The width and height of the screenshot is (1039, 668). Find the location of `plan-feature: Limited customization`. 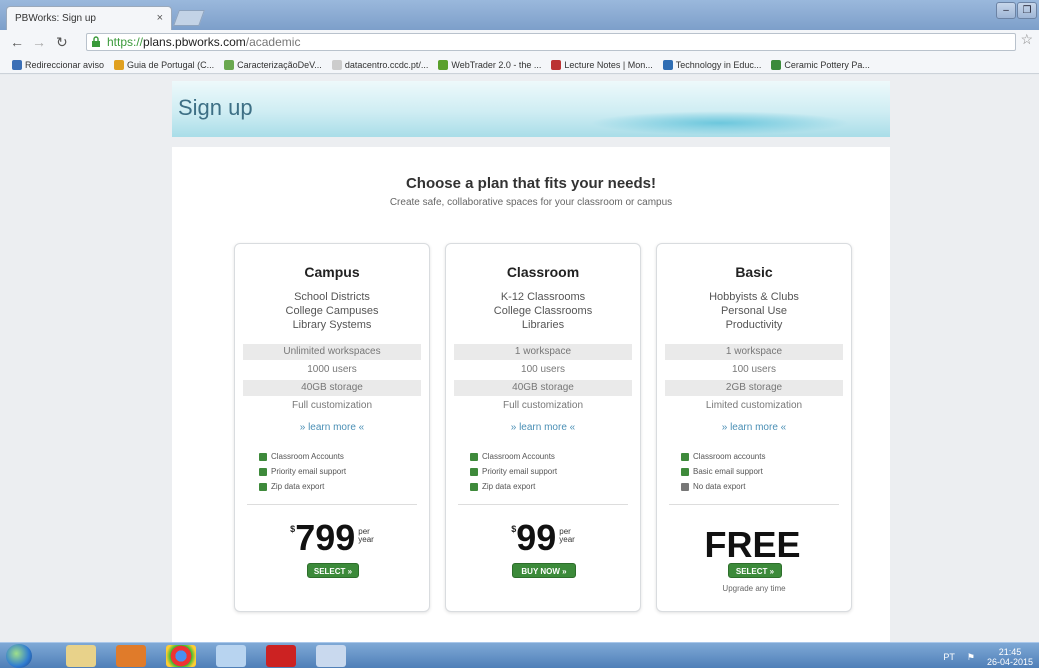

plan-feature: Limited customization is located at coordinates (754, 405).